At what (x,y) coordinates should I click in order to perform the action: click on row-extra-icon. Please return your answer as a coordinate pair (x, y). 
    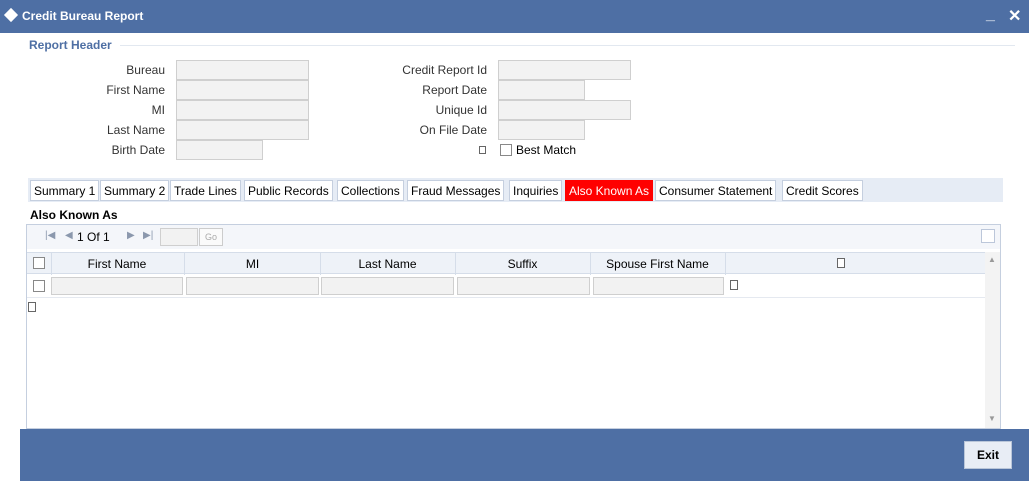
    Looking at the image, I should click on (734, 285).